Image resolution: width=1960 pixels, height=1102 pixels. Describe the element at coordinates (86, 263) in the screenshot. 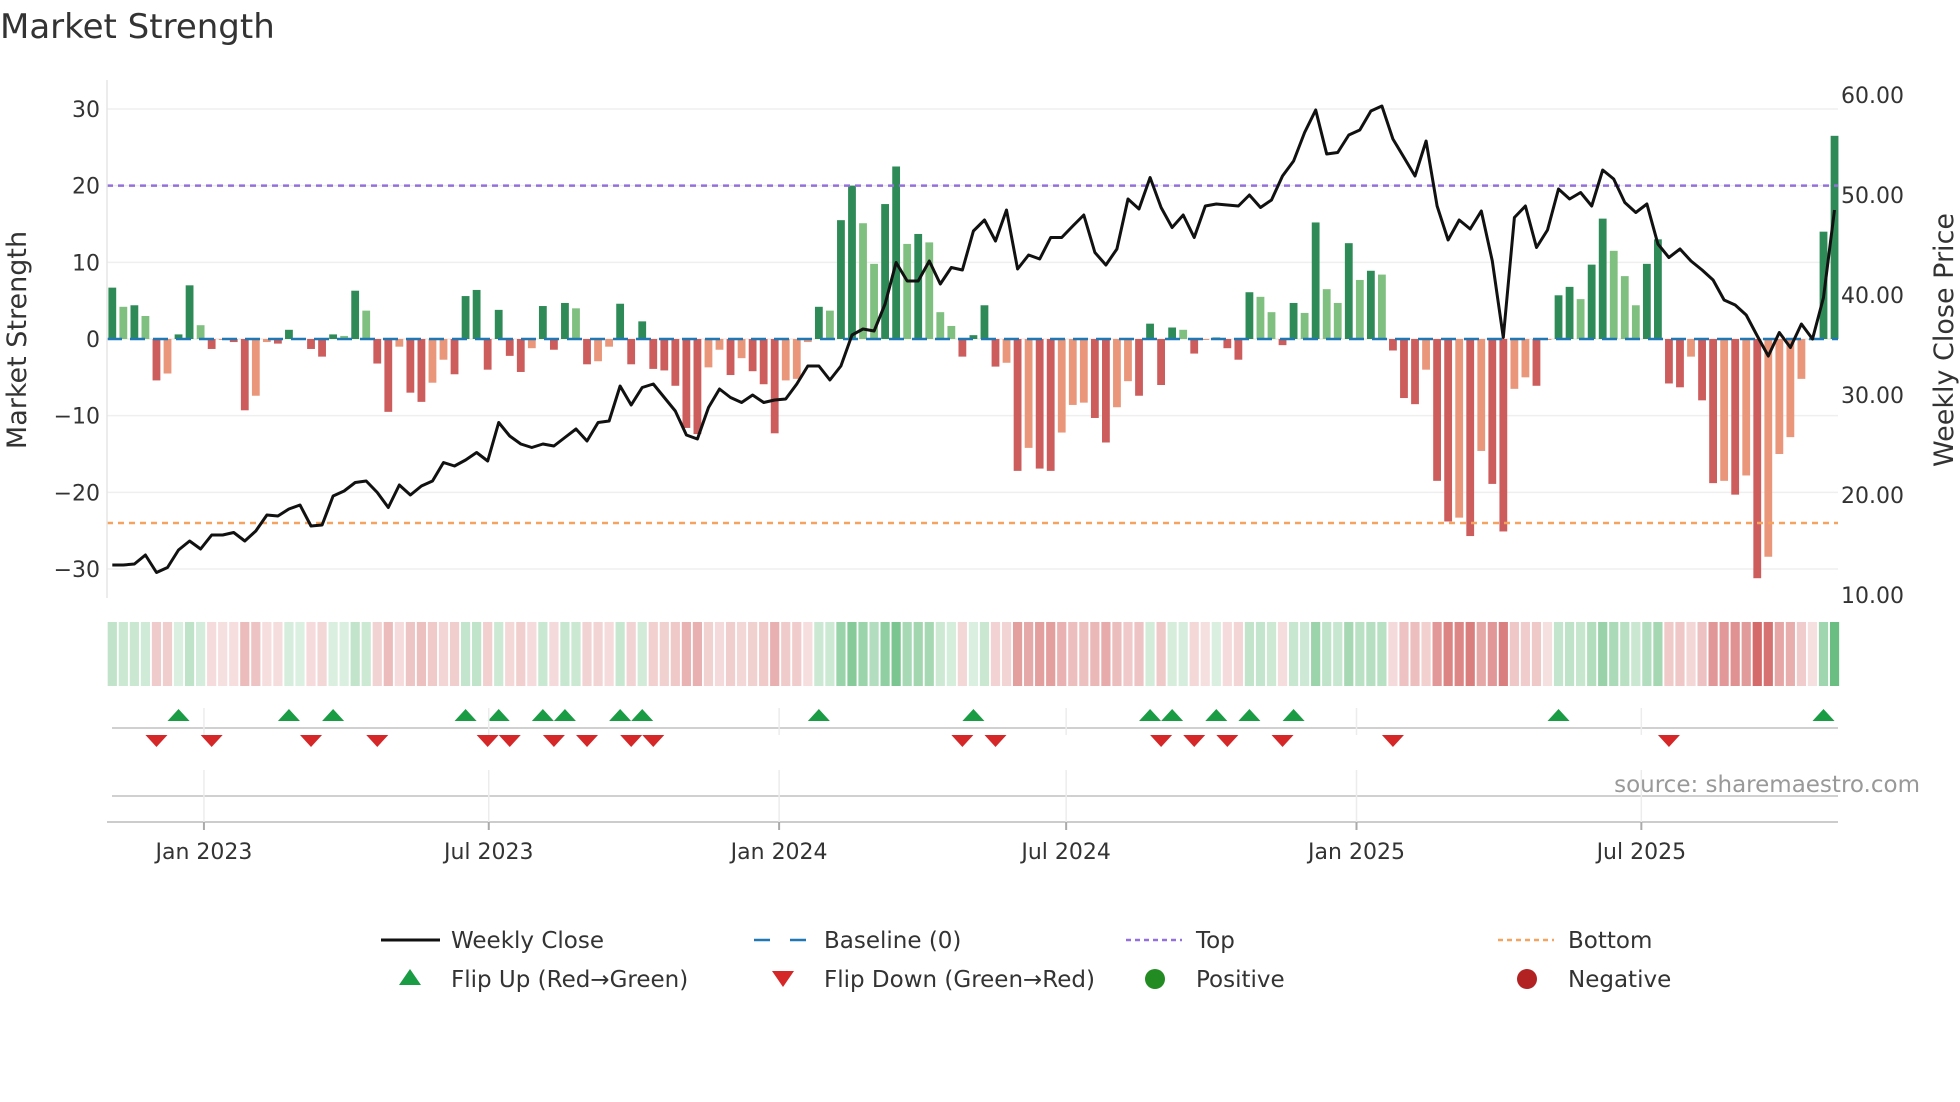

I see `y-tick-label: 10` at that location.